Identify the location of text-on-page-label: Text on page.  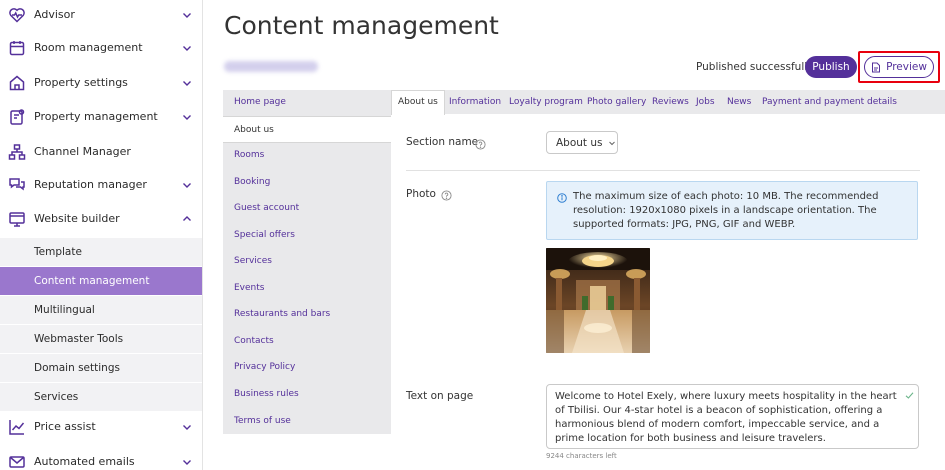
(440, 396).